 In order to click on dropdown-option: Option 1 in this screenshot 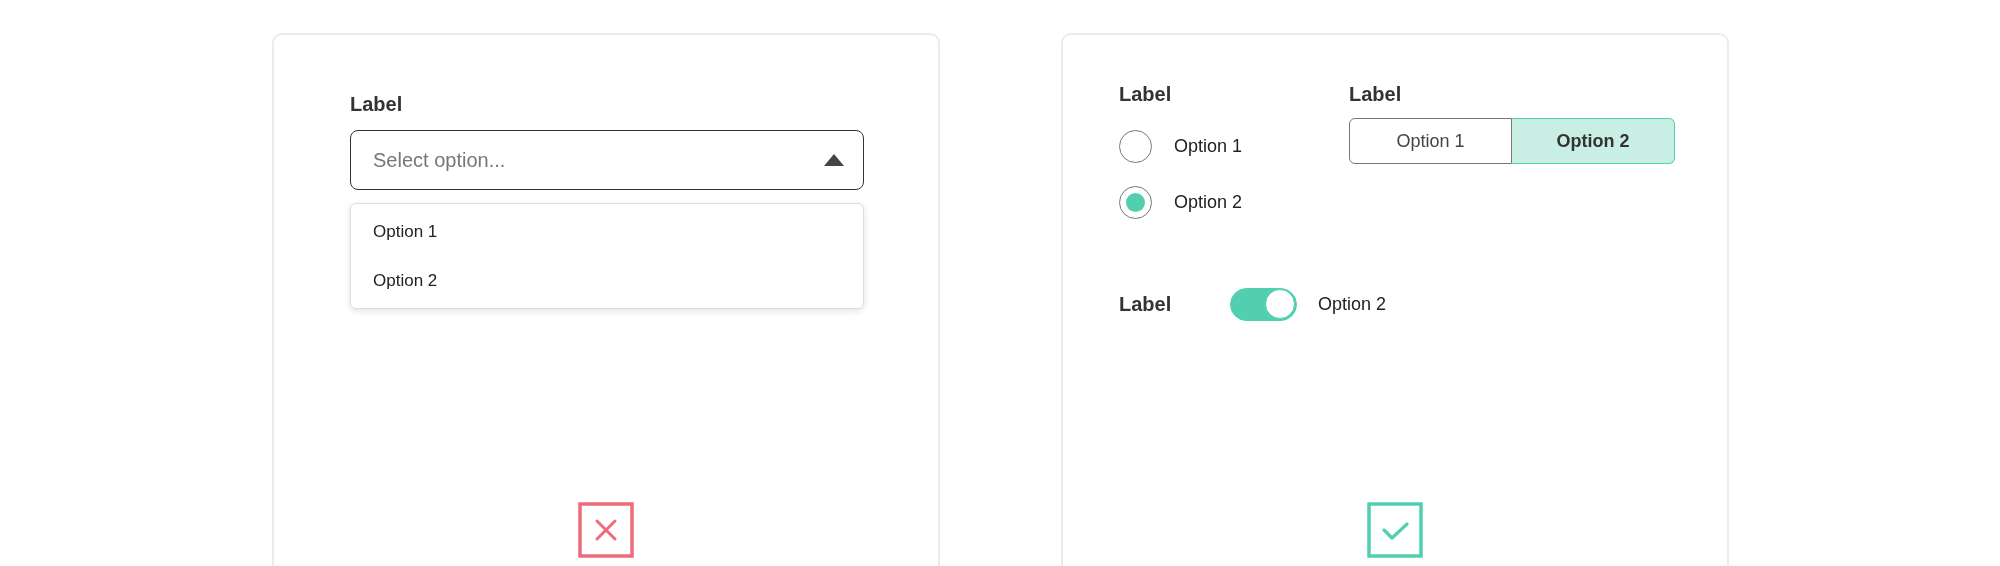, I will do `click(607, 231)`.